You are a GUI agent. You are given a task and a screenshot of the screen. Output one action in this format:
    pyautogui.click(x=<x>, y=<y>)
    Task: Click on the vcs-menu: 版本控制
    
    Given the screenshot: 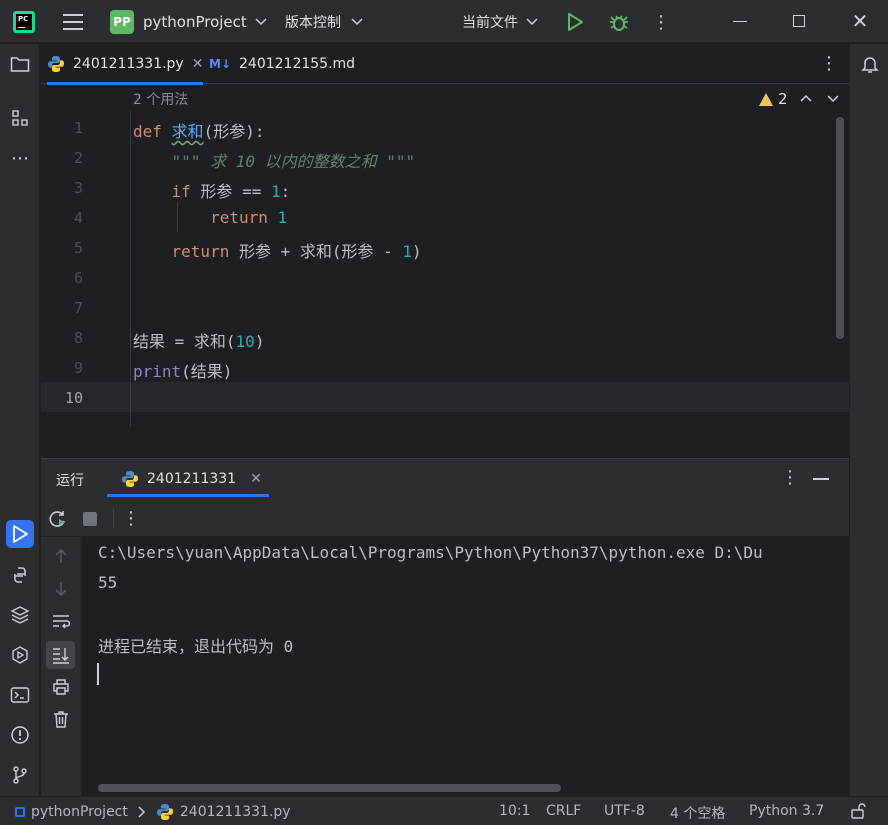 What is the action you would take?
    pyautogui.click(x=324, y=22)
    